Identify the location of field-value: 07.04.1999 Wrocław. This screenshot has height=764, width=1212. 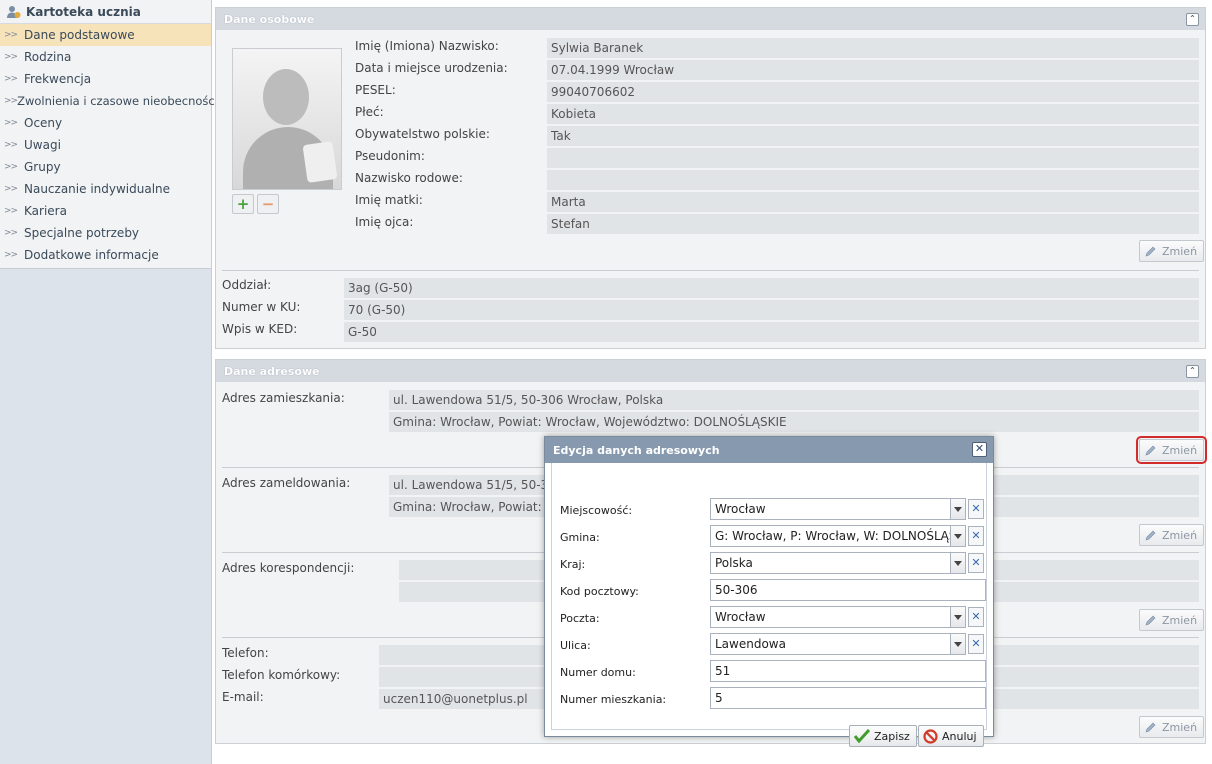
(873, 70).